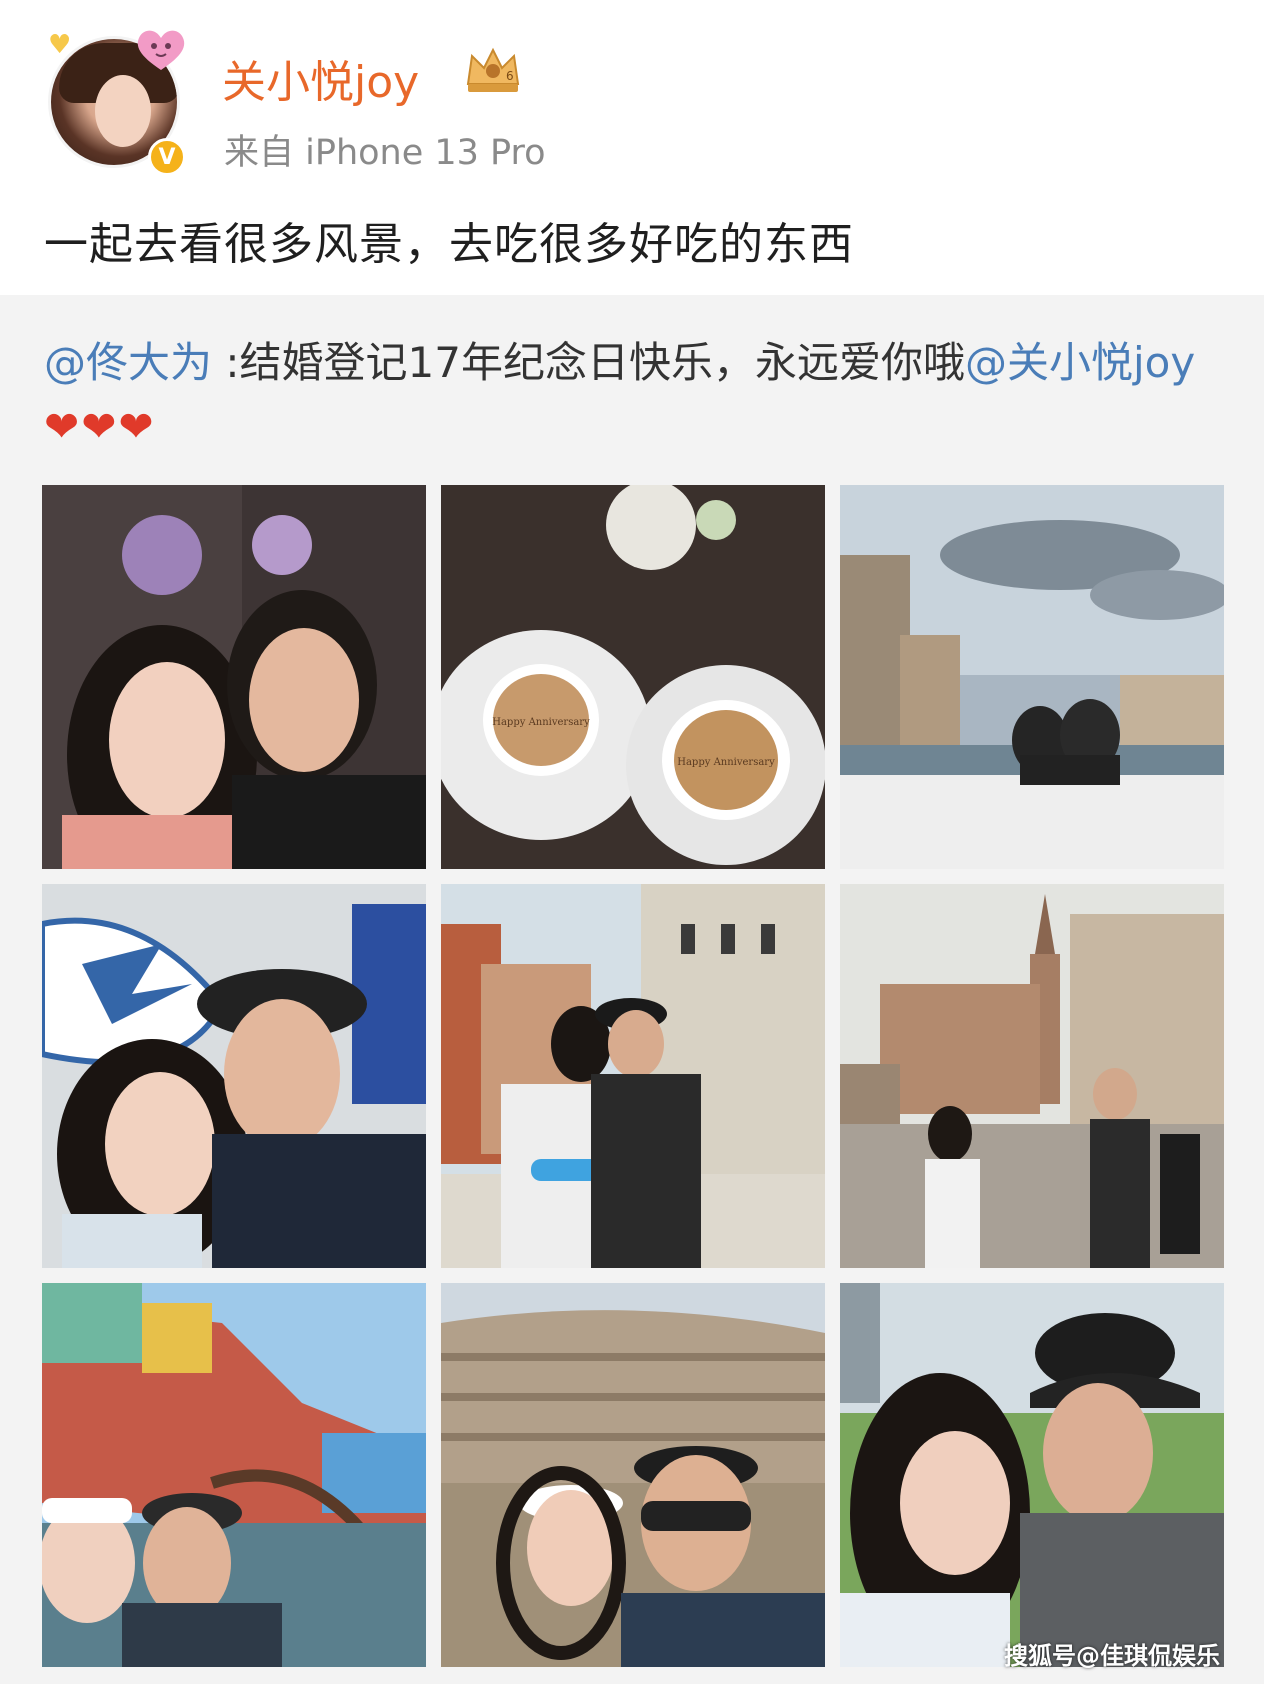 Image resolution: width=1264 pixels, height=1684 pixels. Describe the element at coordinates (320, 78) in the screenshot. I see `username: 关小悦joy` at that location.